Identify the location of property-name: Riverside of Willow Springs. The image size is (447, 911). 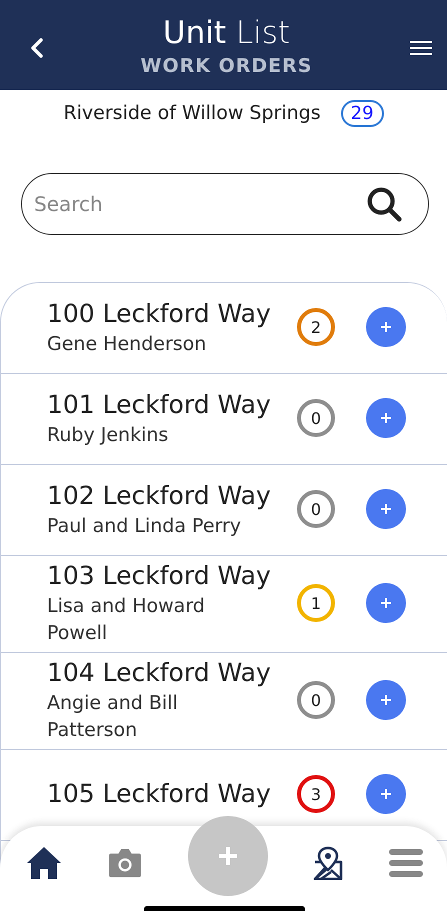
(192, 113).